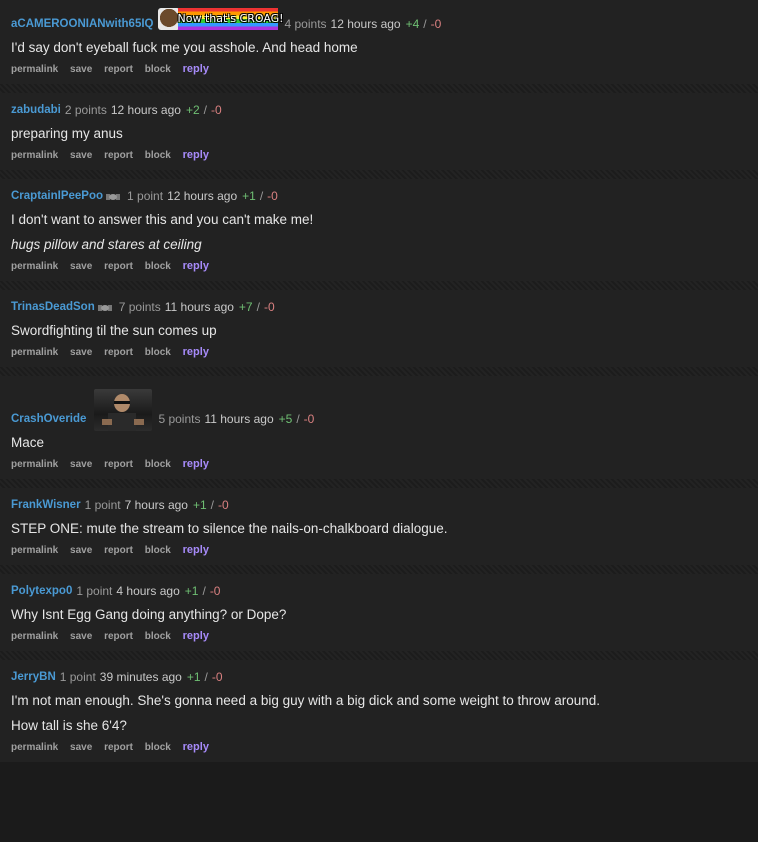  What do you see at coordinates (245, 307) in the screenshot?
I see `upvotes: +7` at bounding box center [245, 307].